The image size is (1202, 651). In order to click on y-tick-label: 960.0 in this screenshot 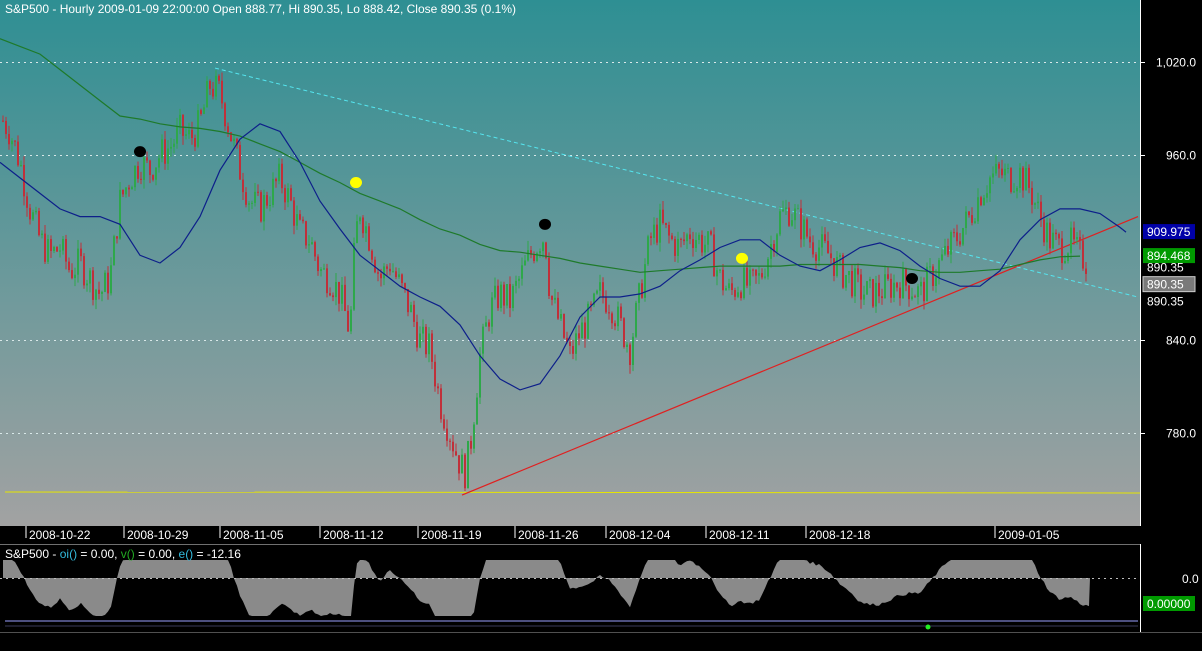, I will do `click(1181, 156)`.